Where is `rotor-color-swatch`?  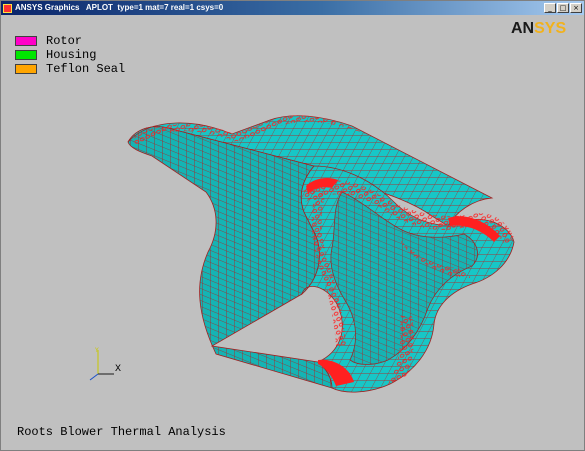
rotor-color-swatch is located at coordinates (26, 41).